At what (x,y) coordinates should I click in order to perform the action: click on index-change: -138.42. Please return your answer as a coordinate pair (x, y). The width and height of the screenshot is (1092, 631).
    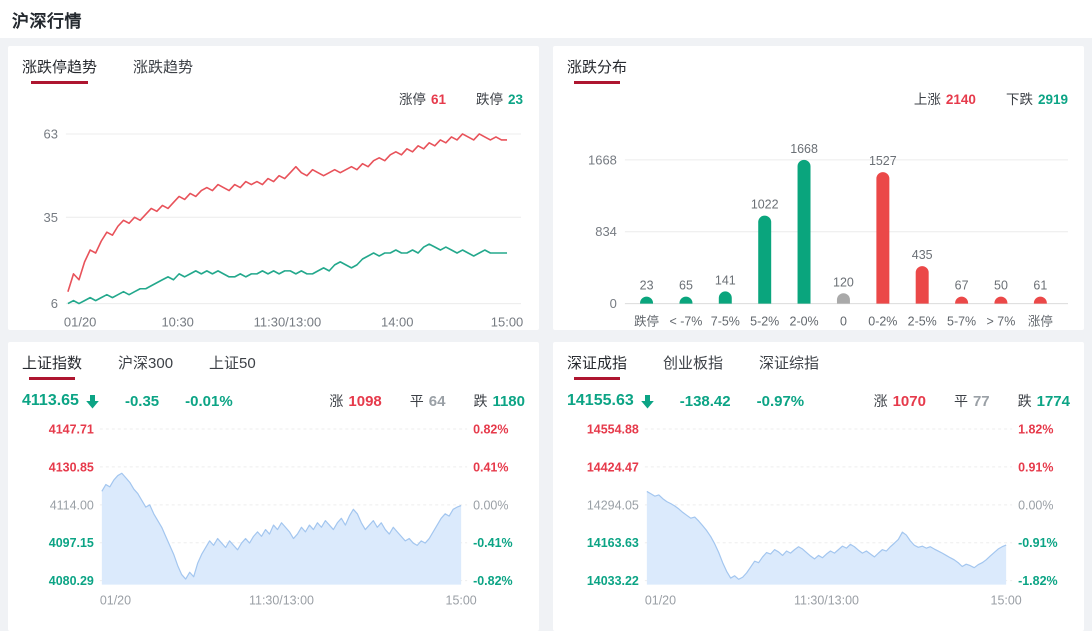
    Looking at the image, I should click on (705, 401).